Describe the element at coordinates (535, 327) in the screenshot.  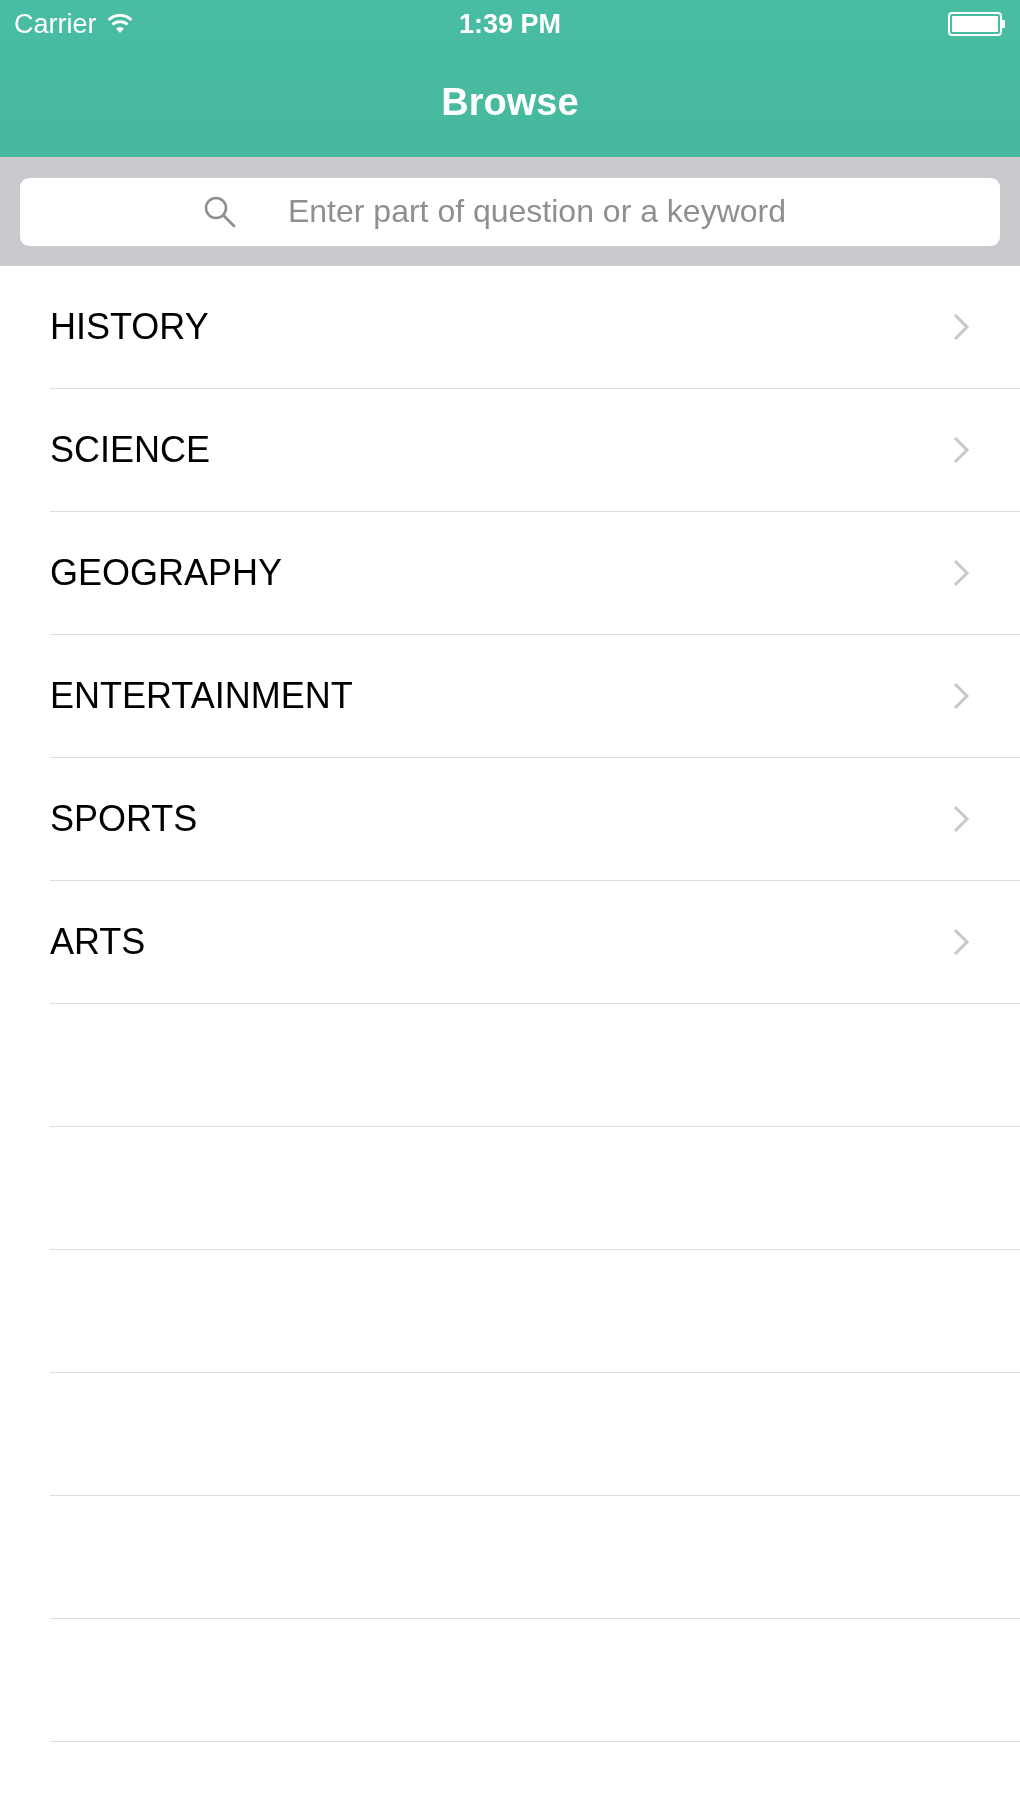
I see `category-row: HISTORY` at that location.